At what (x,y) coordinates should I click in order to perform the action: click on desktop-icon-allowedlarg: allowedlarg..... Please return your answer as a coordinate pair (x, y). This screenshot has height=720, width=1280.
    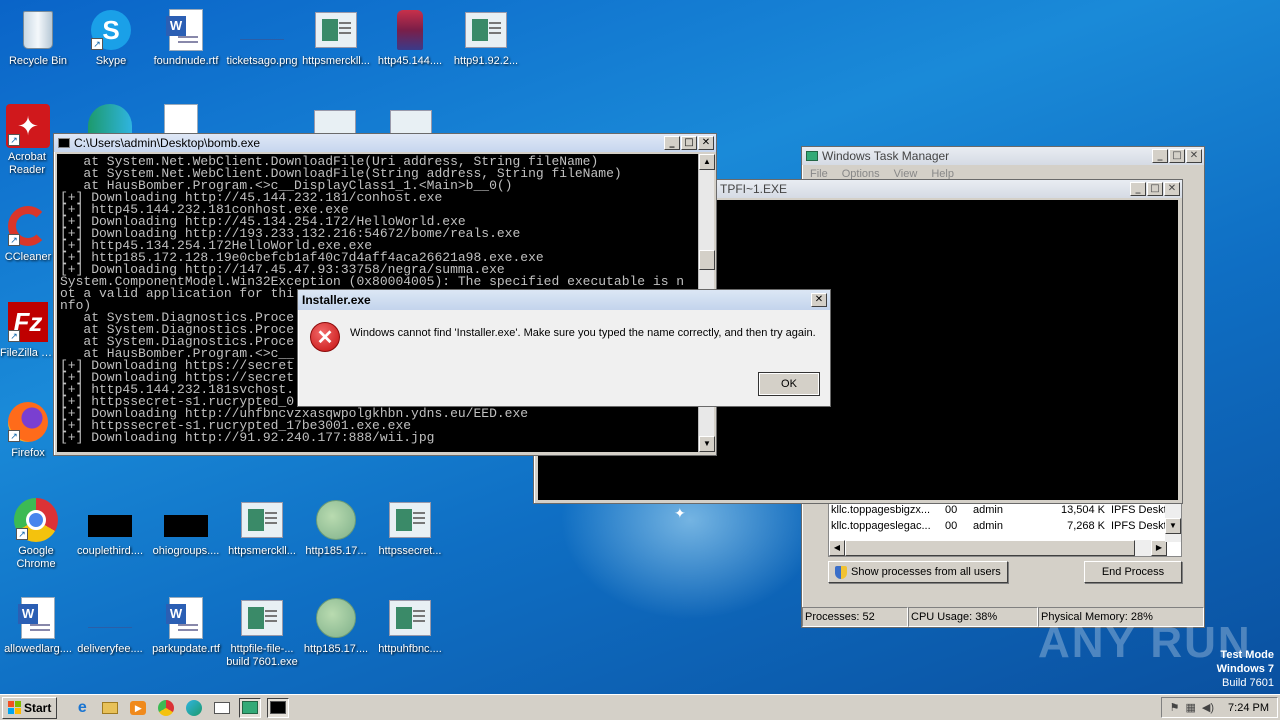
    Looking at the image, I should click on (38, 626).